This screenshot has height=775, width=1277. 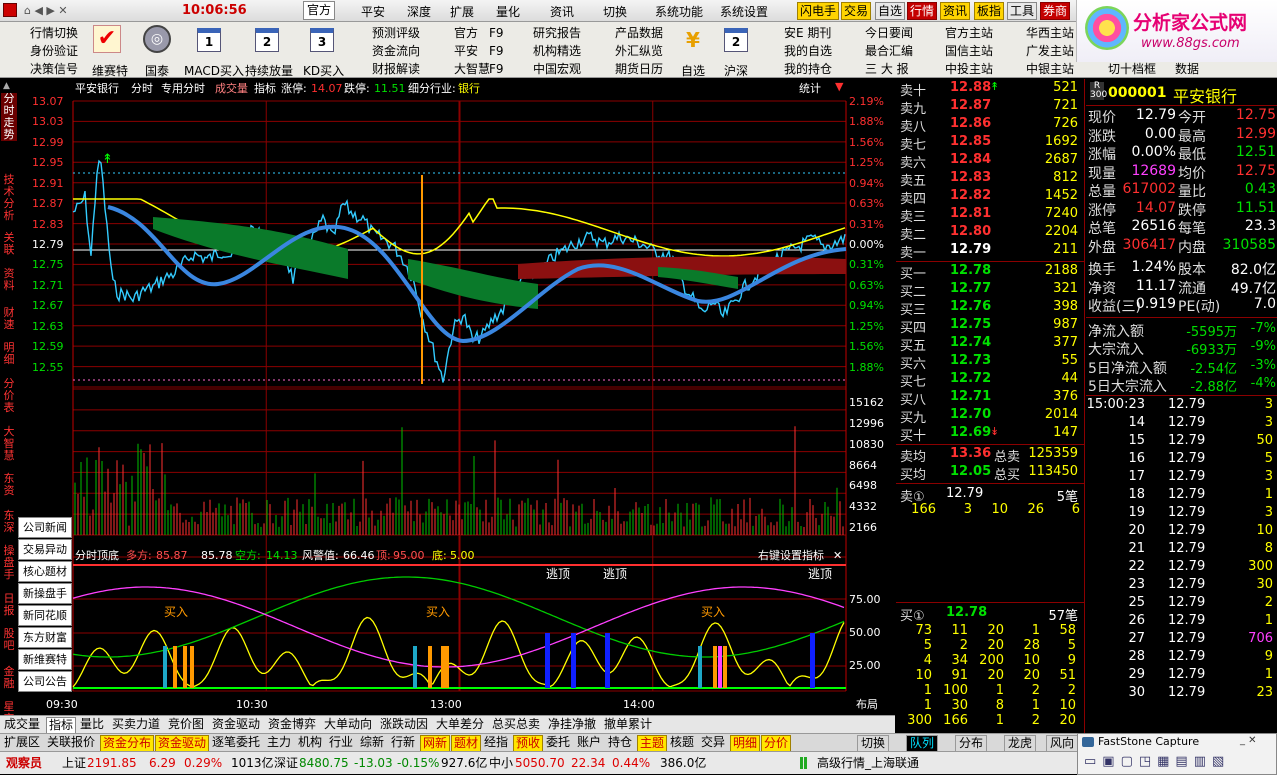 I want to click on toolbar-guotai: 国泰, so click(x=157, y=70).